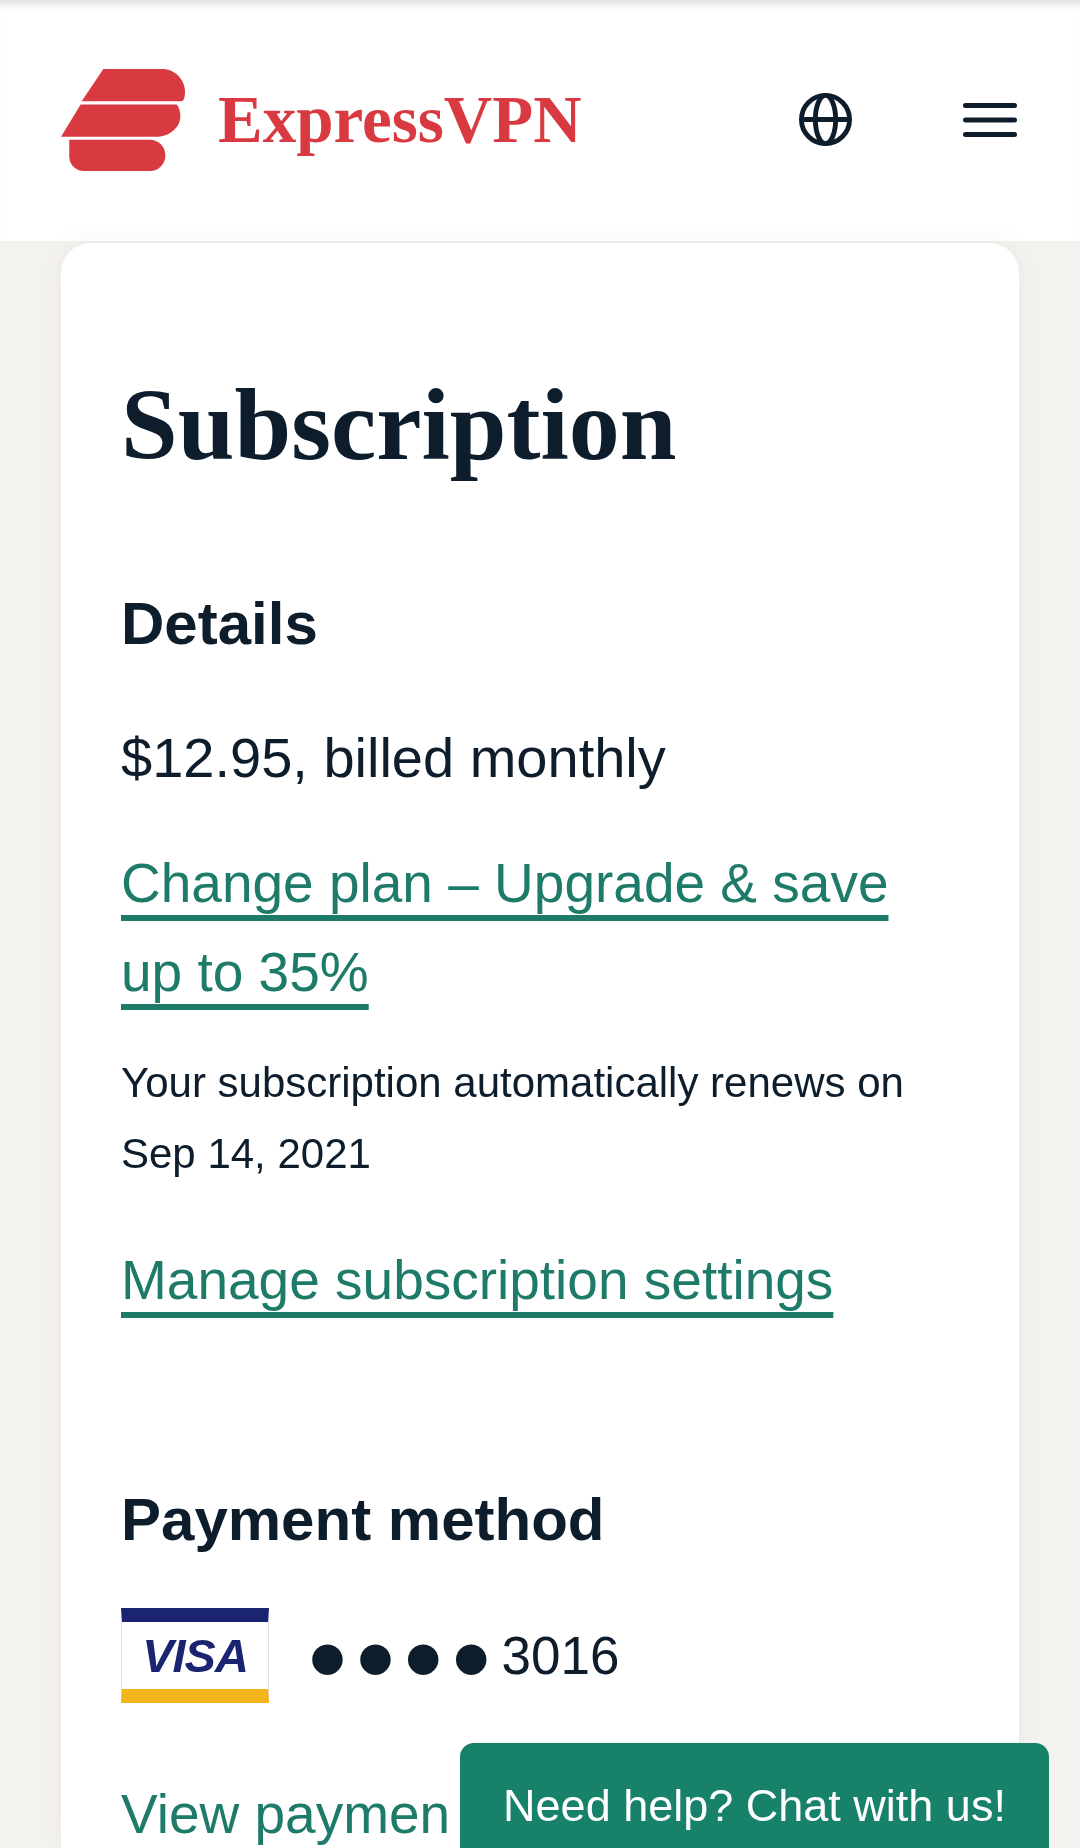 The height and width of the screenshot is (1848, 1080). Describe the element at coordinates (363, 1520) in the screenshot. I see `section-heading: Payment method` at that location.